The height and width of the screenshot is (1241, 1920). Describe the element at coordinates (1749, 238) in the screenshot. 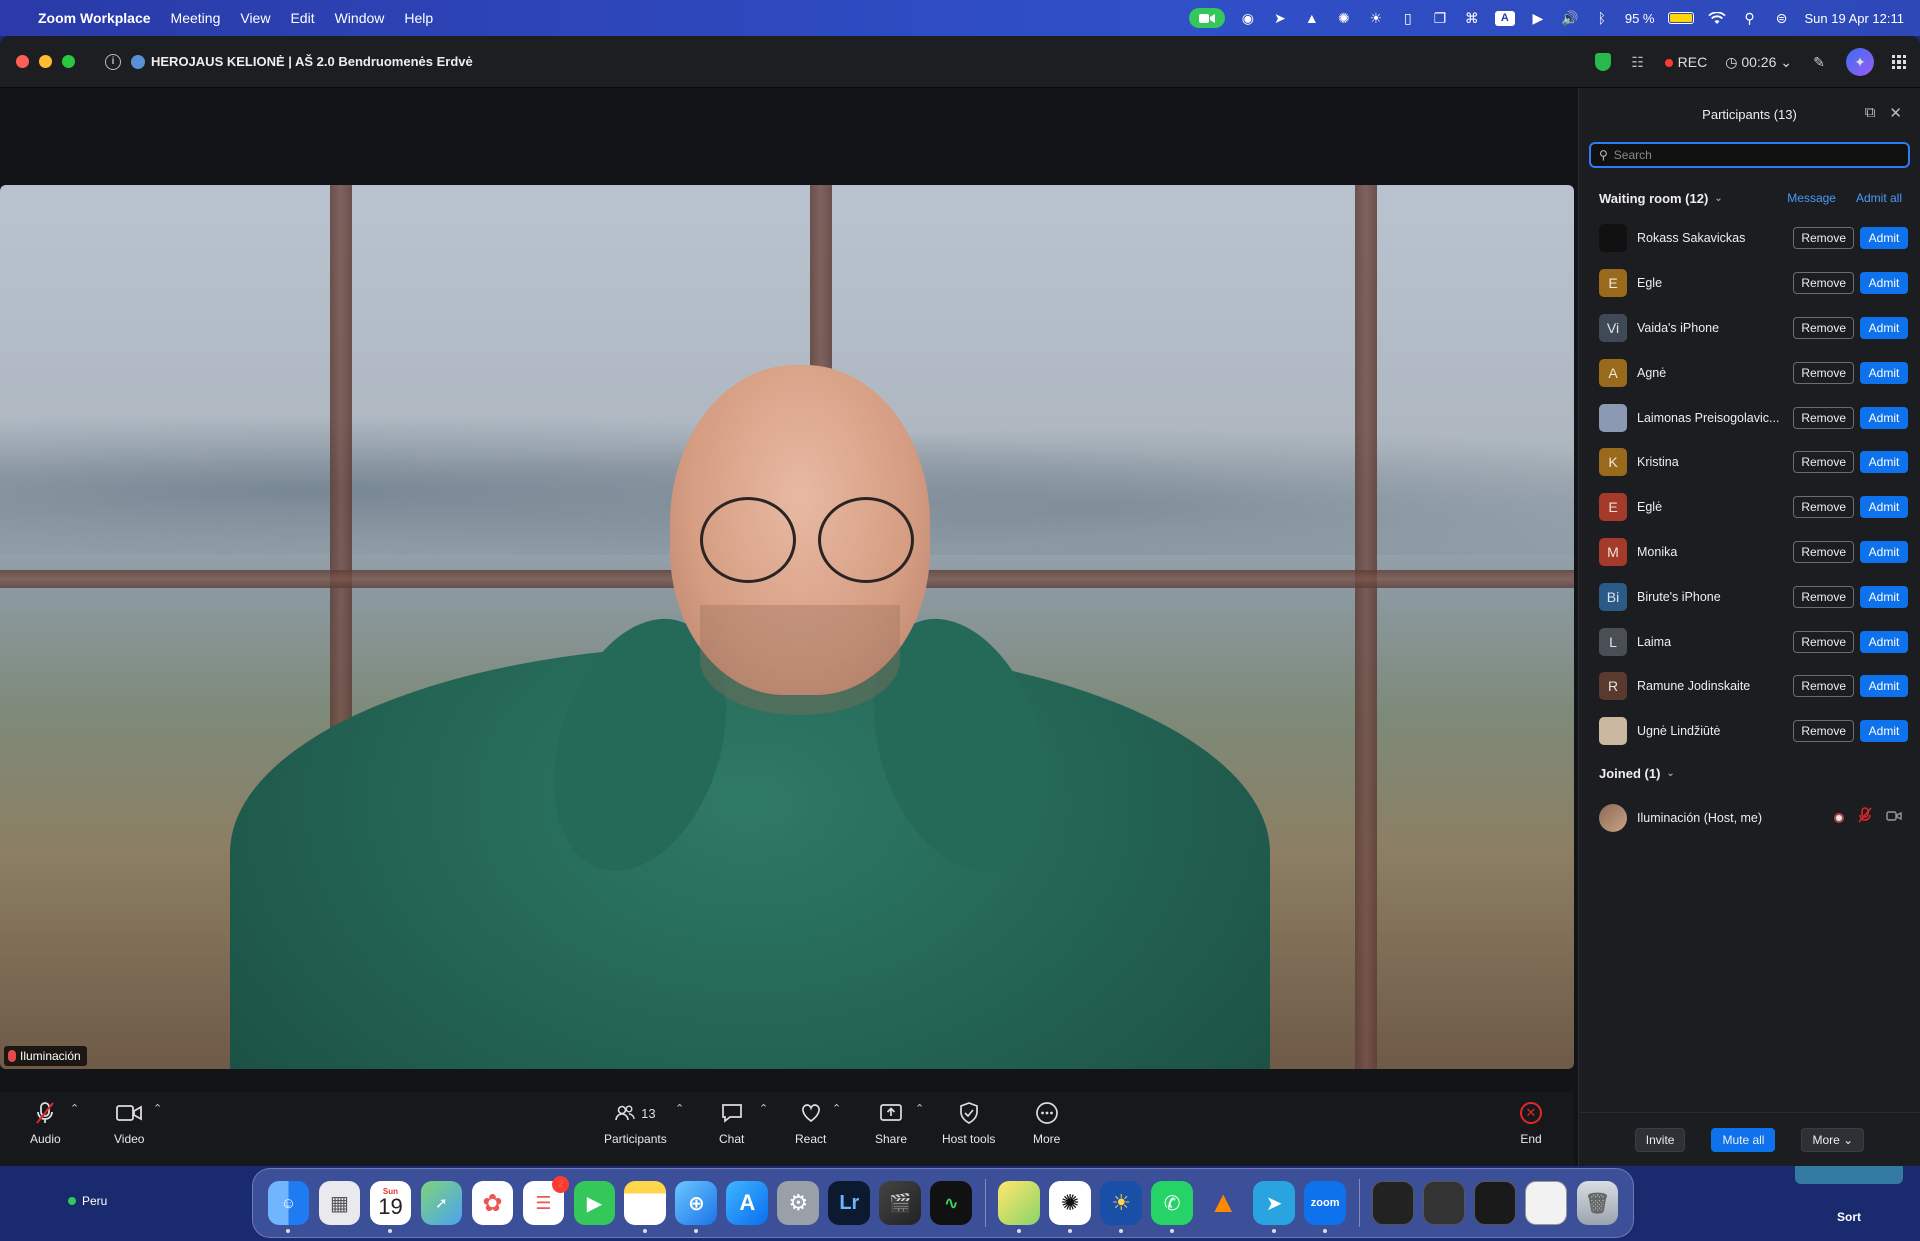

I see `waiting-participant-row: Rokass Sakavickas Remove Admit` at that location.